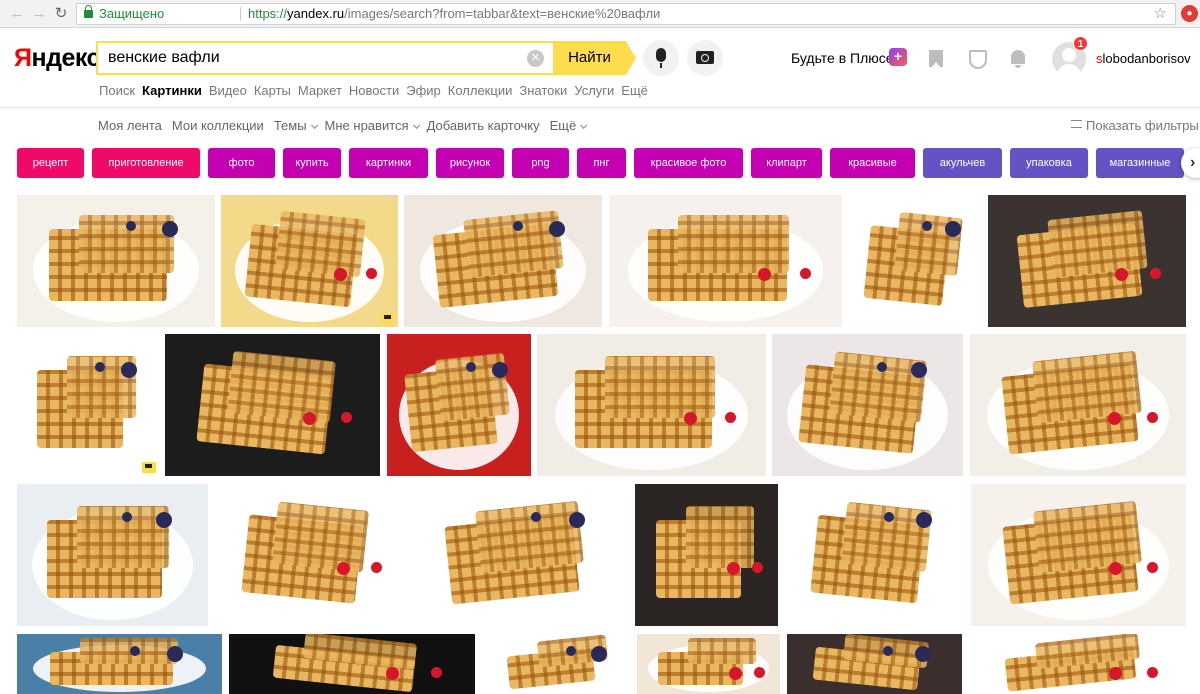 The height and width of the screenshot is (694, 1200). What do you see at coordinates (1049, 163) in the screenshot?
I see `tag-chip: упаковка` at bounding box center [1049, 163].